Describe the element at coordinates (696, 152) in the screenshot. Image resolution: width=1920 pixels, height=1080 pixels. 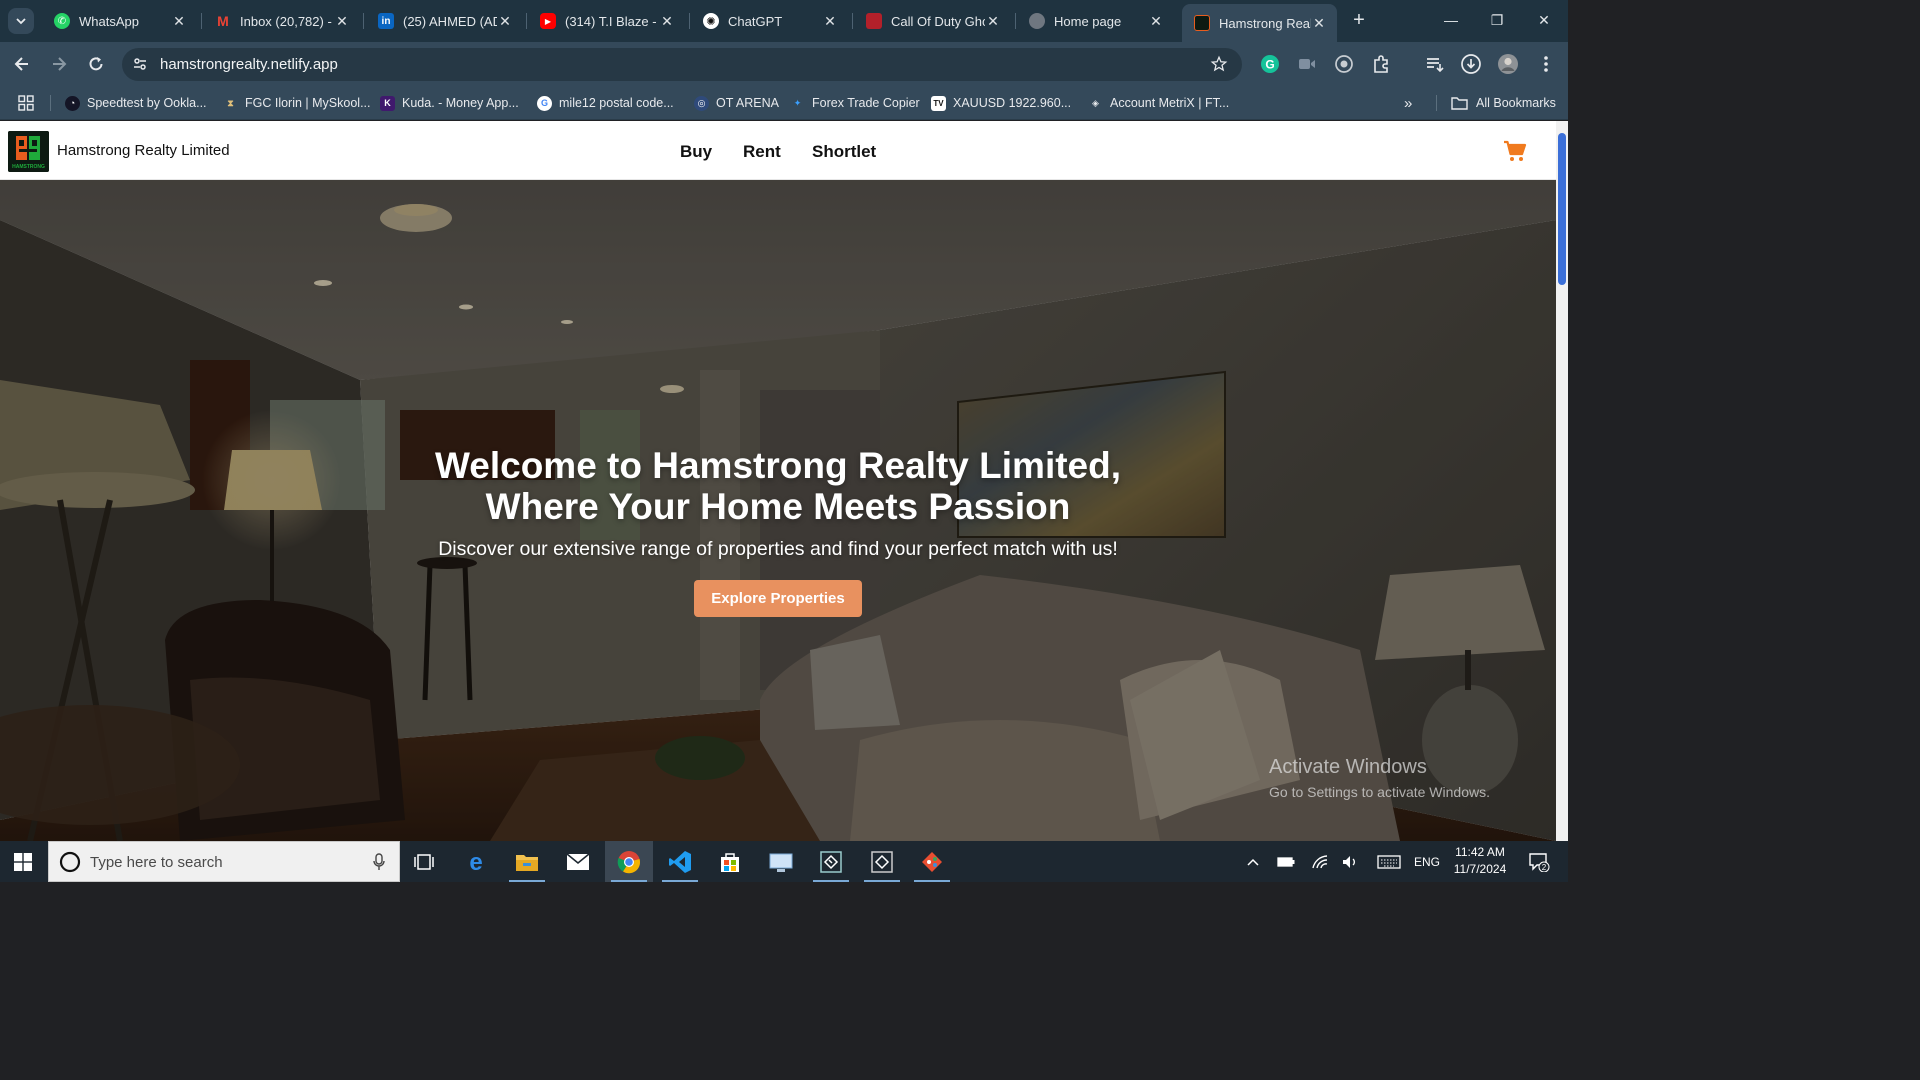
I see `nav-buy: Buy` at that location.